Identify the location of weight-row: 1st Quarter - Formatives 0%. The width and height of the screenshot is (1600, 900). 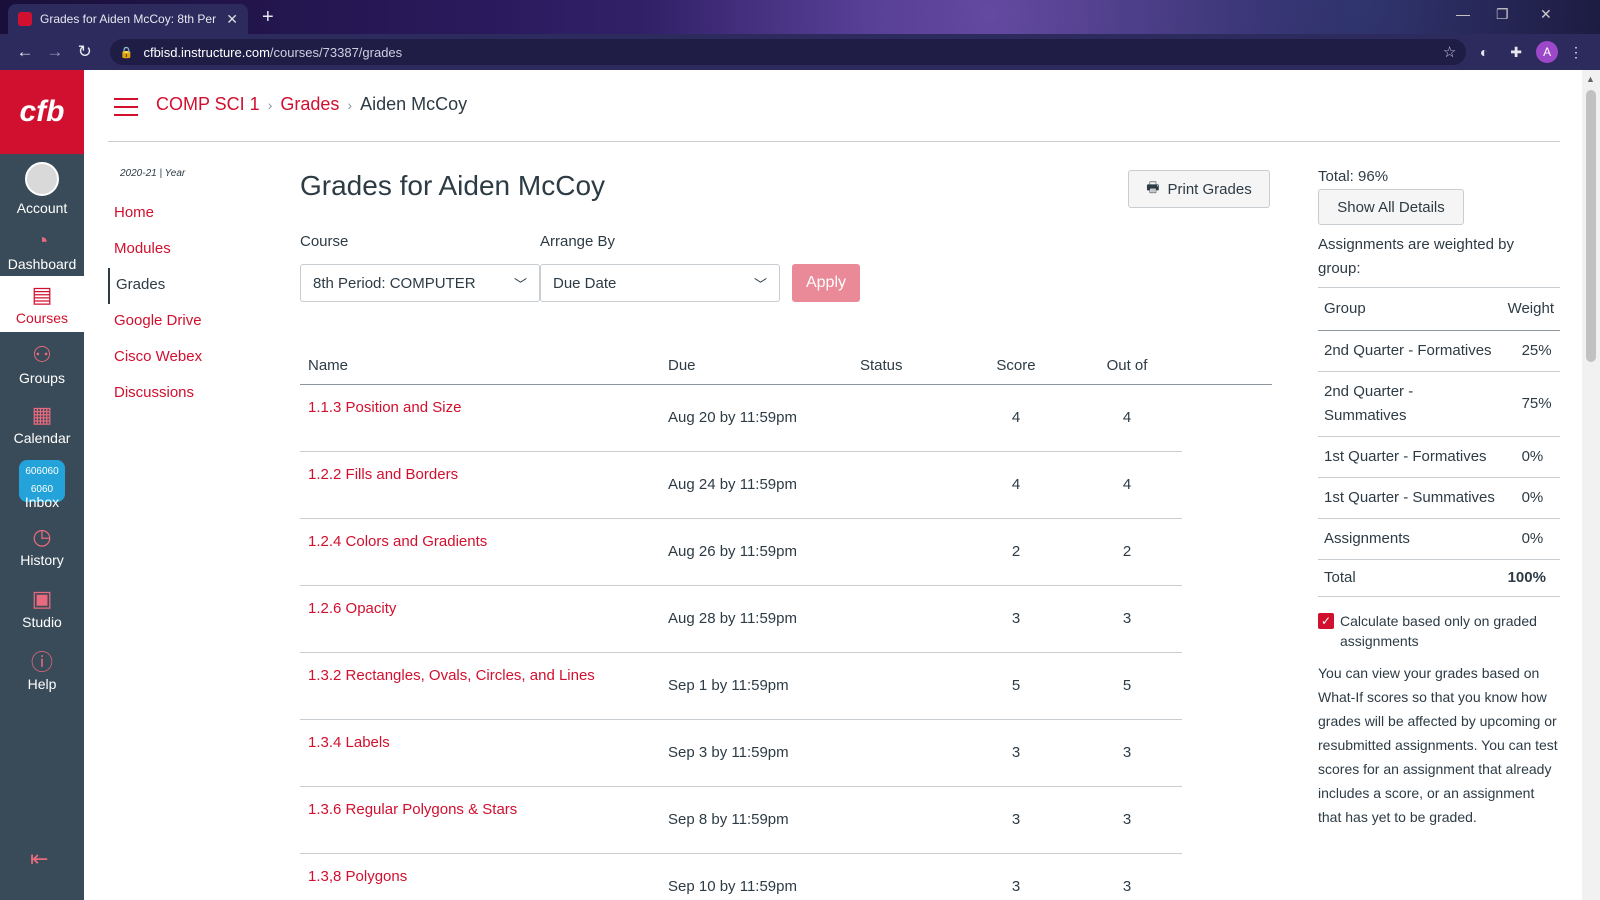
(1439, 457).